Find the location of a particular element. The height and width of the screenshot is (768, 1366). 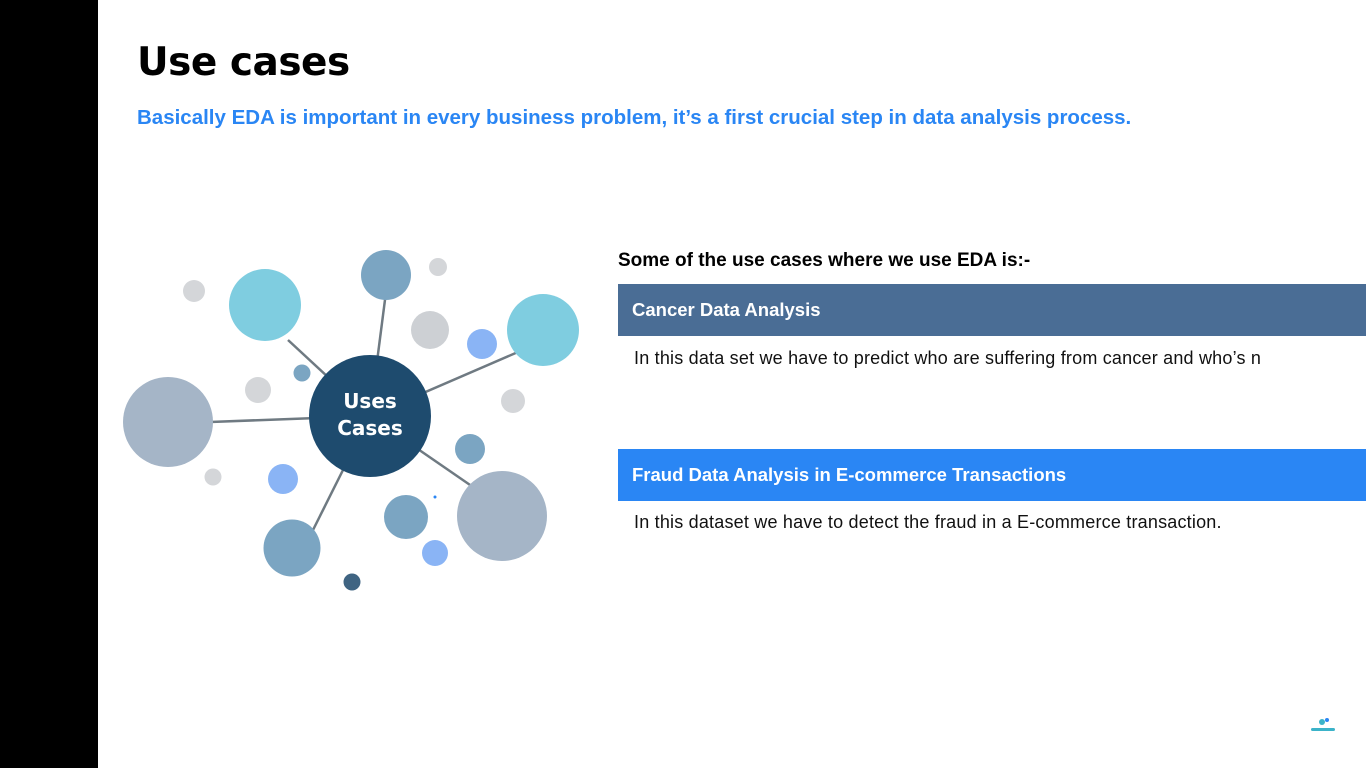

small-steel-bubble is located at coordinates (302, 373).